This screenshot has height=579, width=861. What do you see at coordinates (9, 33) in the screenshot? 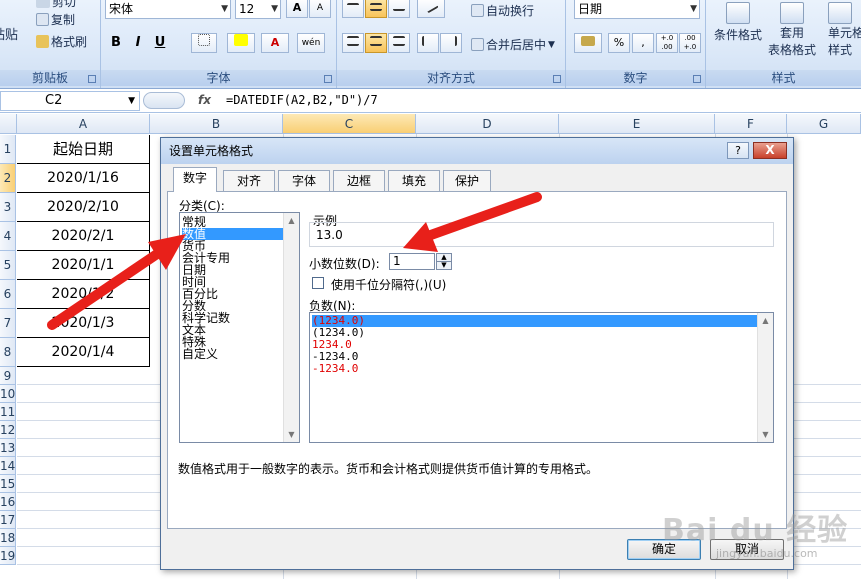
I see `paste-button: 贴贴` at bounding box center [9, 33].